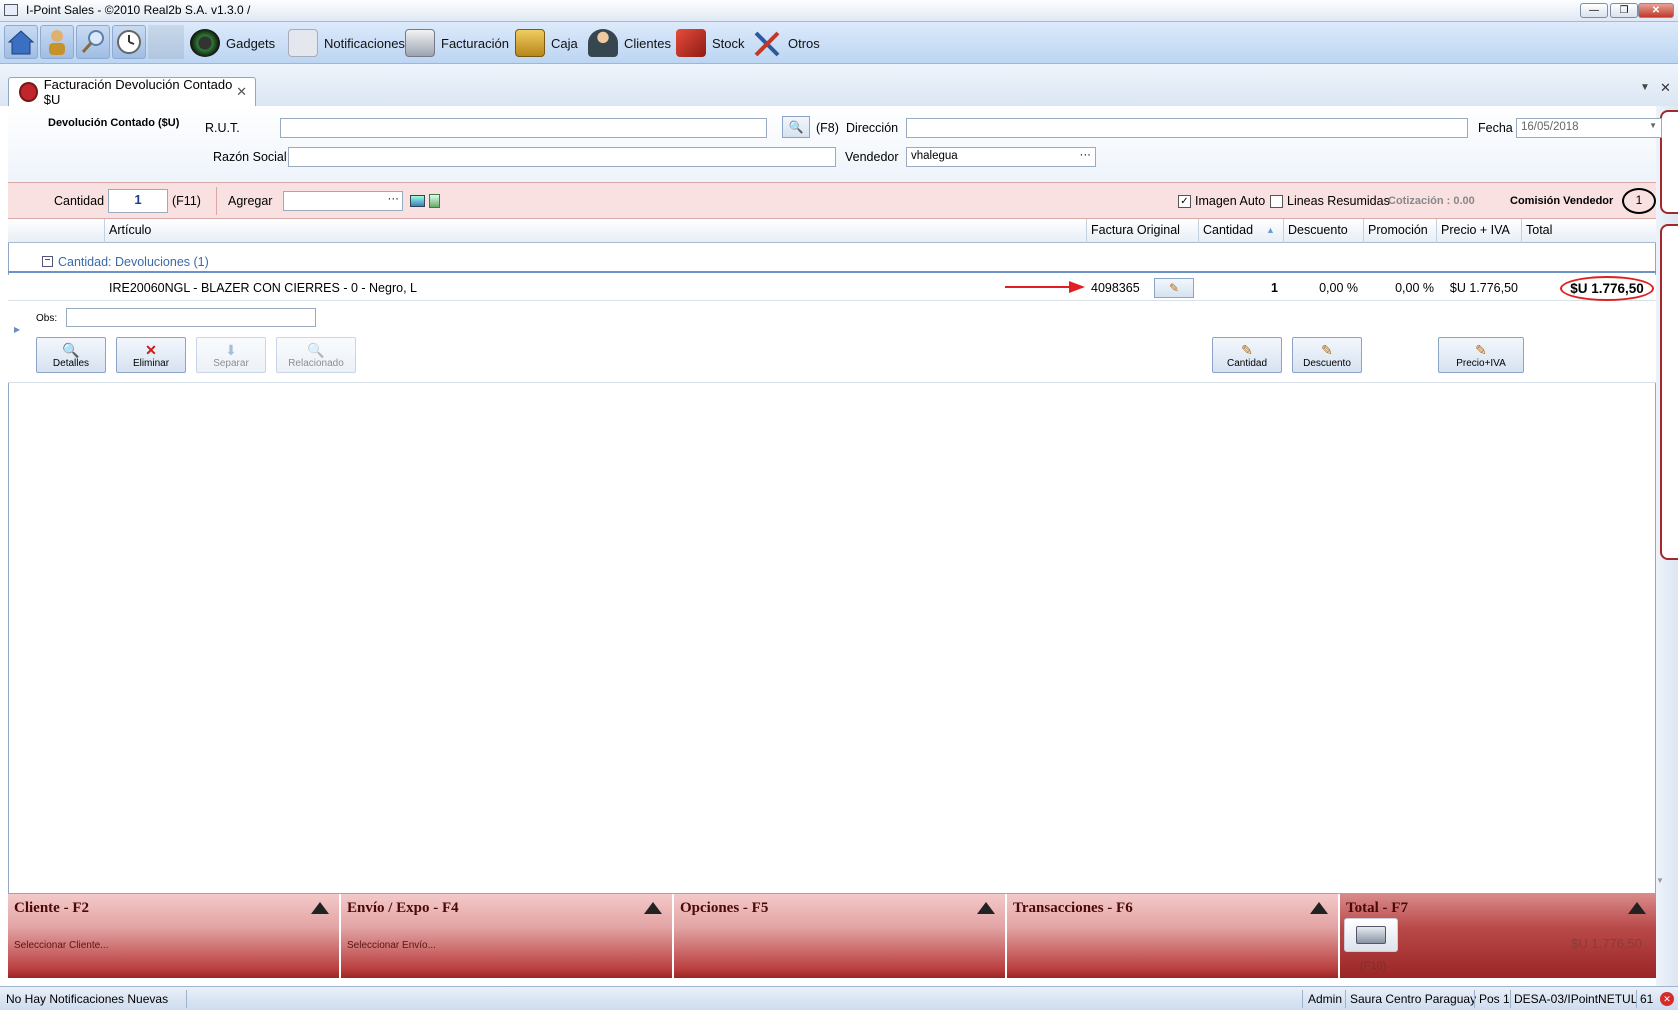  I want to click on tab-dropdown-button: ▼, so click(1645, 87).